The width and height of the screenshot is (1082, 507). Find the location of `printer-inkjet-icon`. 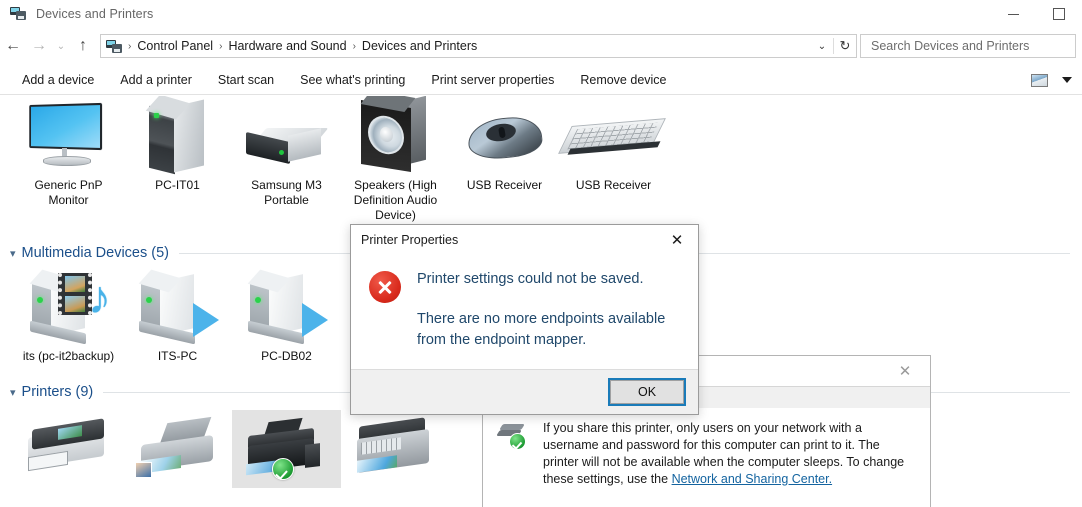

printer-inkjet-icon is located at coordinates (177, 449).